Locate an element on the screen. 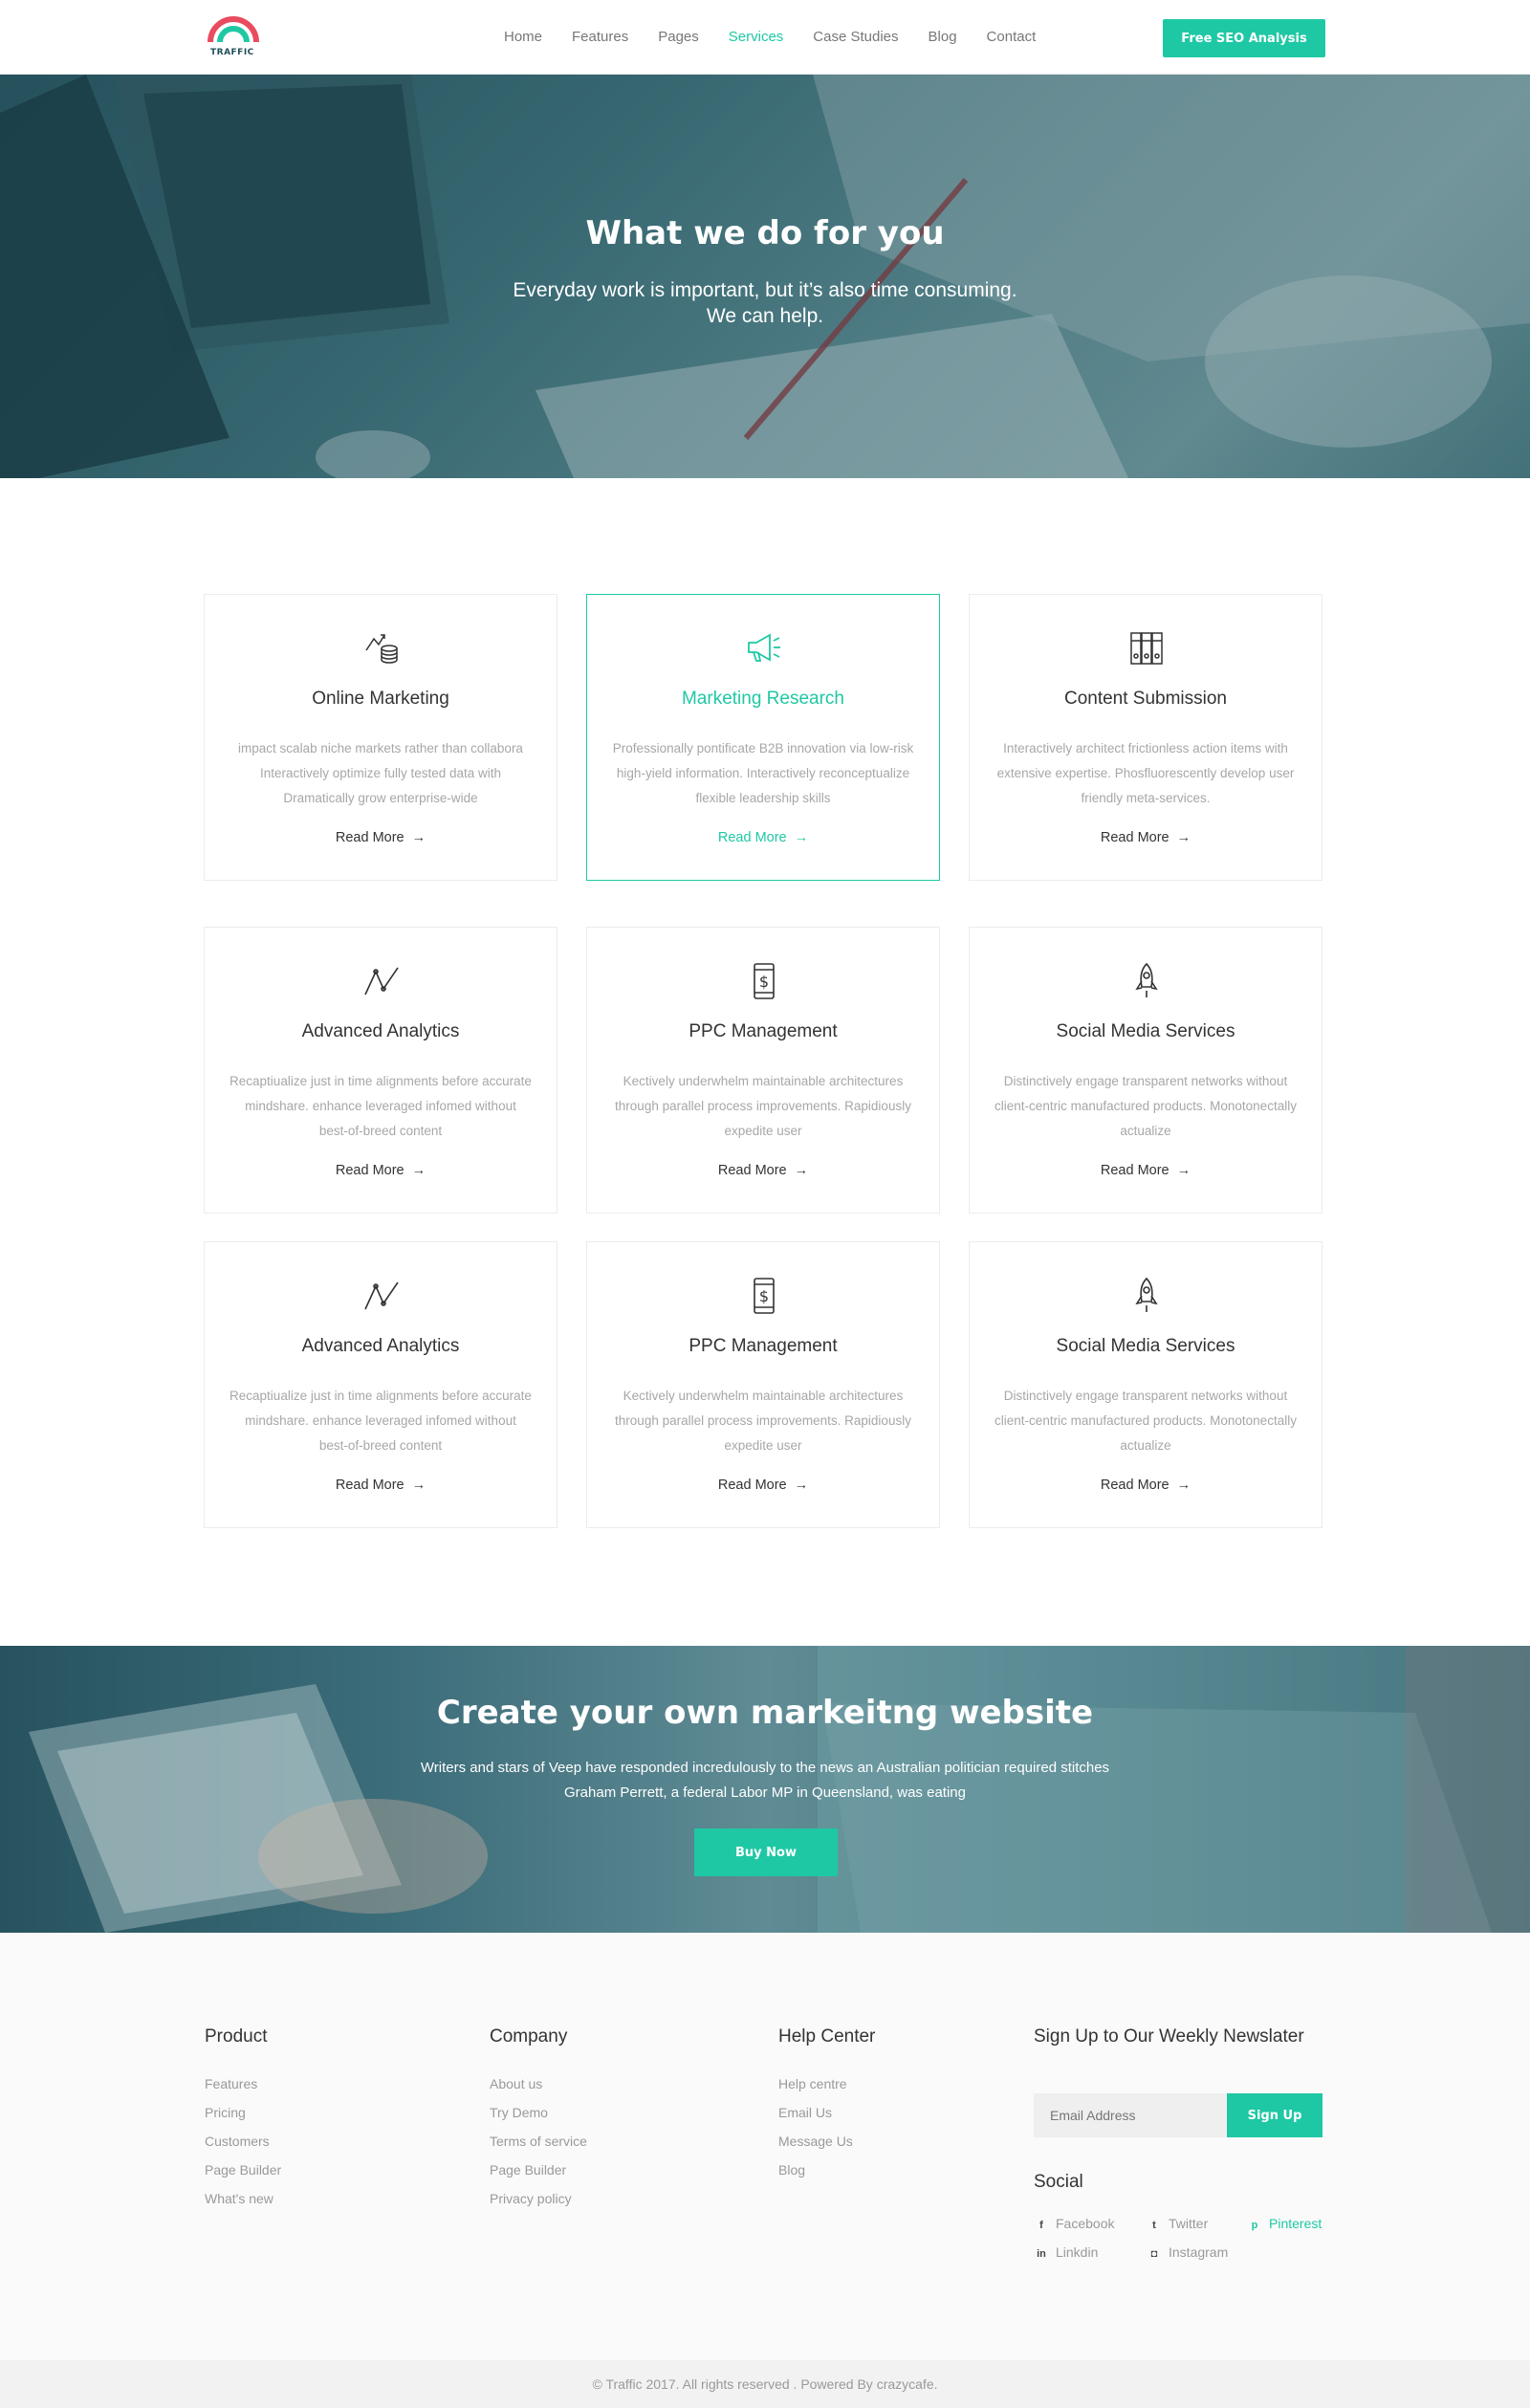 This screenshot has width=1530, height=2408. social-link-facebook: f Facebook is located at coordinates (1075, 2223).